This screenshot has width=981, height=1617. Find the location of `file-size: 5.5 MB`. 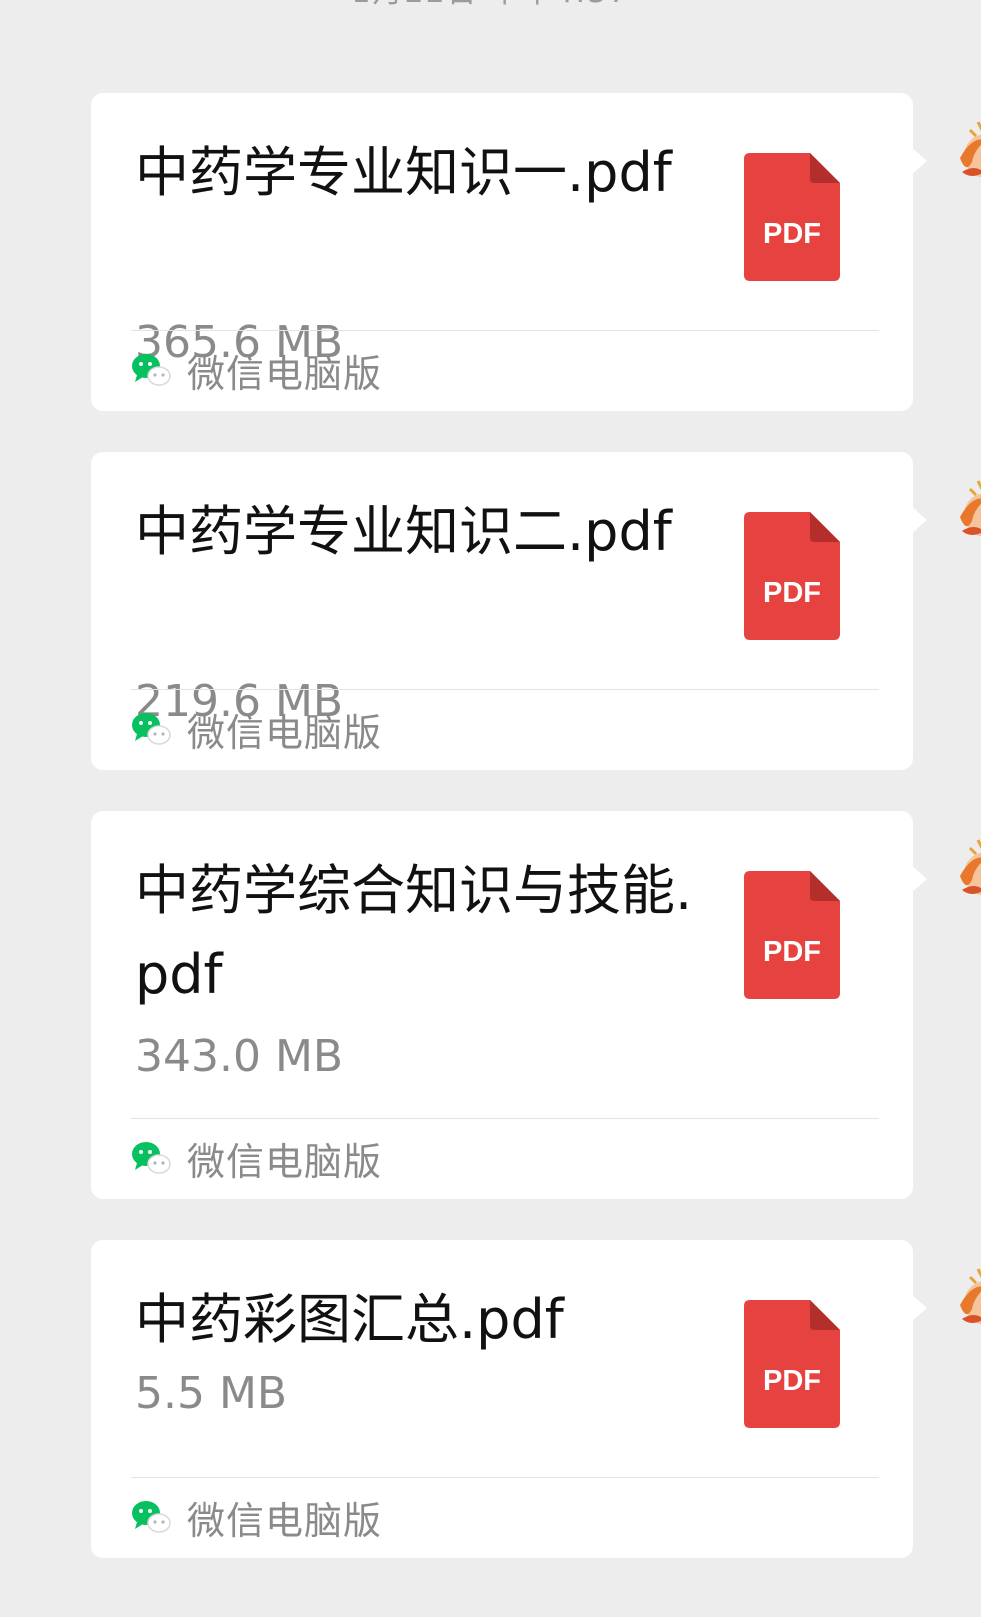

file-size: 5.5 MB is located at coordinates (211, 1393).